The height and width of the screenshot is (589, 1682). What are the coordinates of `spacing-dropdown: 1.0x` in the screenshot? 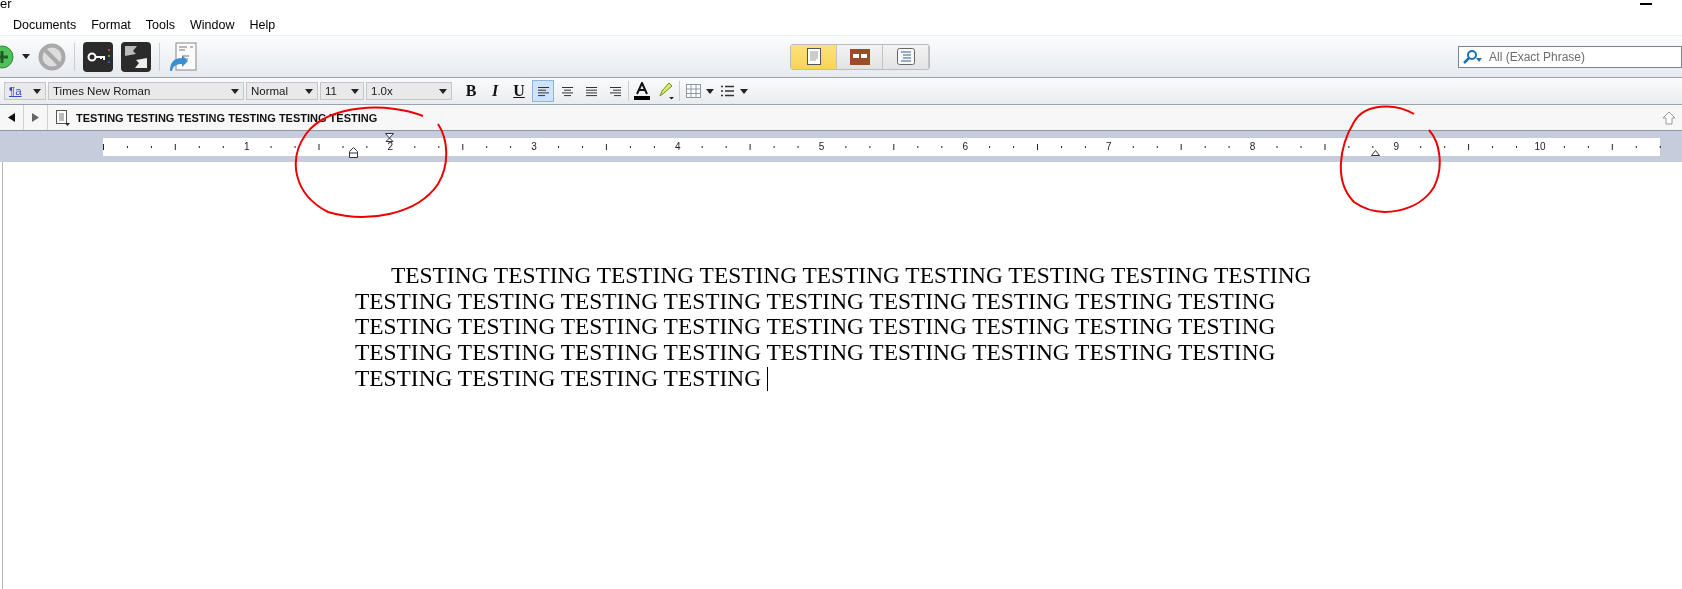 It's located at (409, 91).